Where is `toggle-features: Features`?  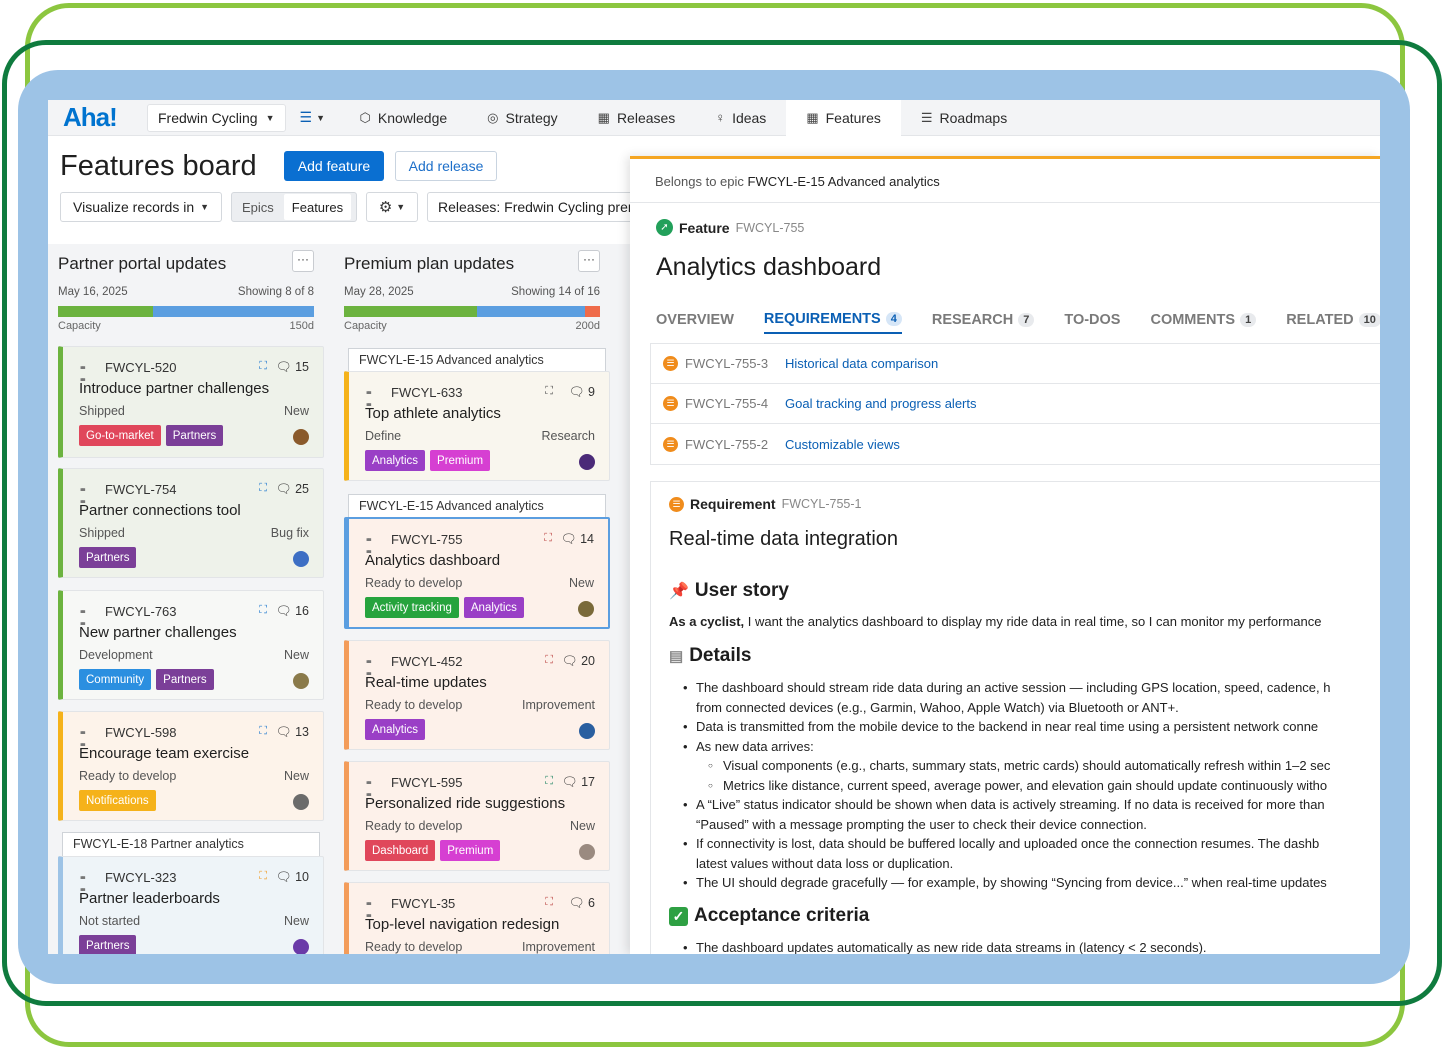 toggle-features: Features is located at coordinates (317, 207).